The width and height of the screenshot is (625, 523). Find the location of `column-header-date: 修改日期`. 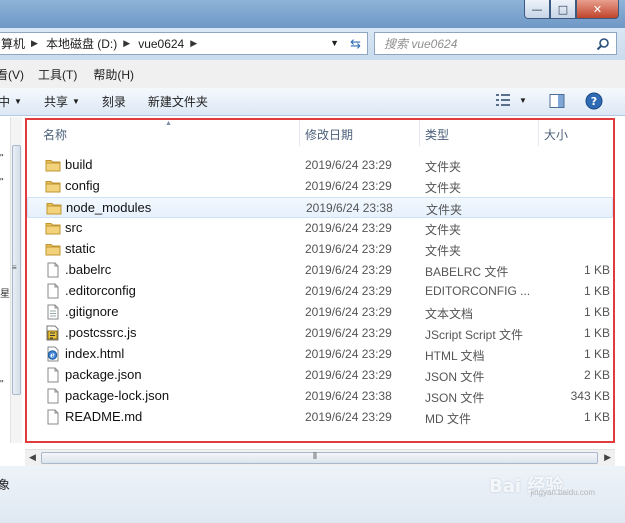

column-header-date: 修改日期 is located at coordinates (329, 134).